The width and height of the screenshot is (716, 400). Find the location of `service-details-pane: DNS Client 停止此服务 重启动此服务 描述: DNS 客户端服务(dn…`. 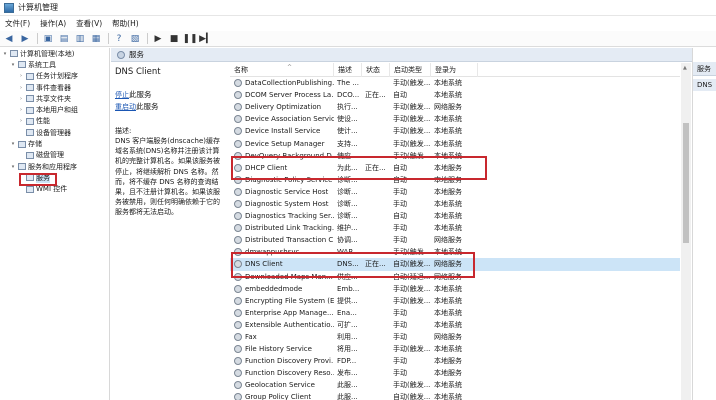

service-details-pane: DNS Client 停止此服务 重启动此服务 描述: DNS 客户端服务(dn… is located at coordinates (170, 231).